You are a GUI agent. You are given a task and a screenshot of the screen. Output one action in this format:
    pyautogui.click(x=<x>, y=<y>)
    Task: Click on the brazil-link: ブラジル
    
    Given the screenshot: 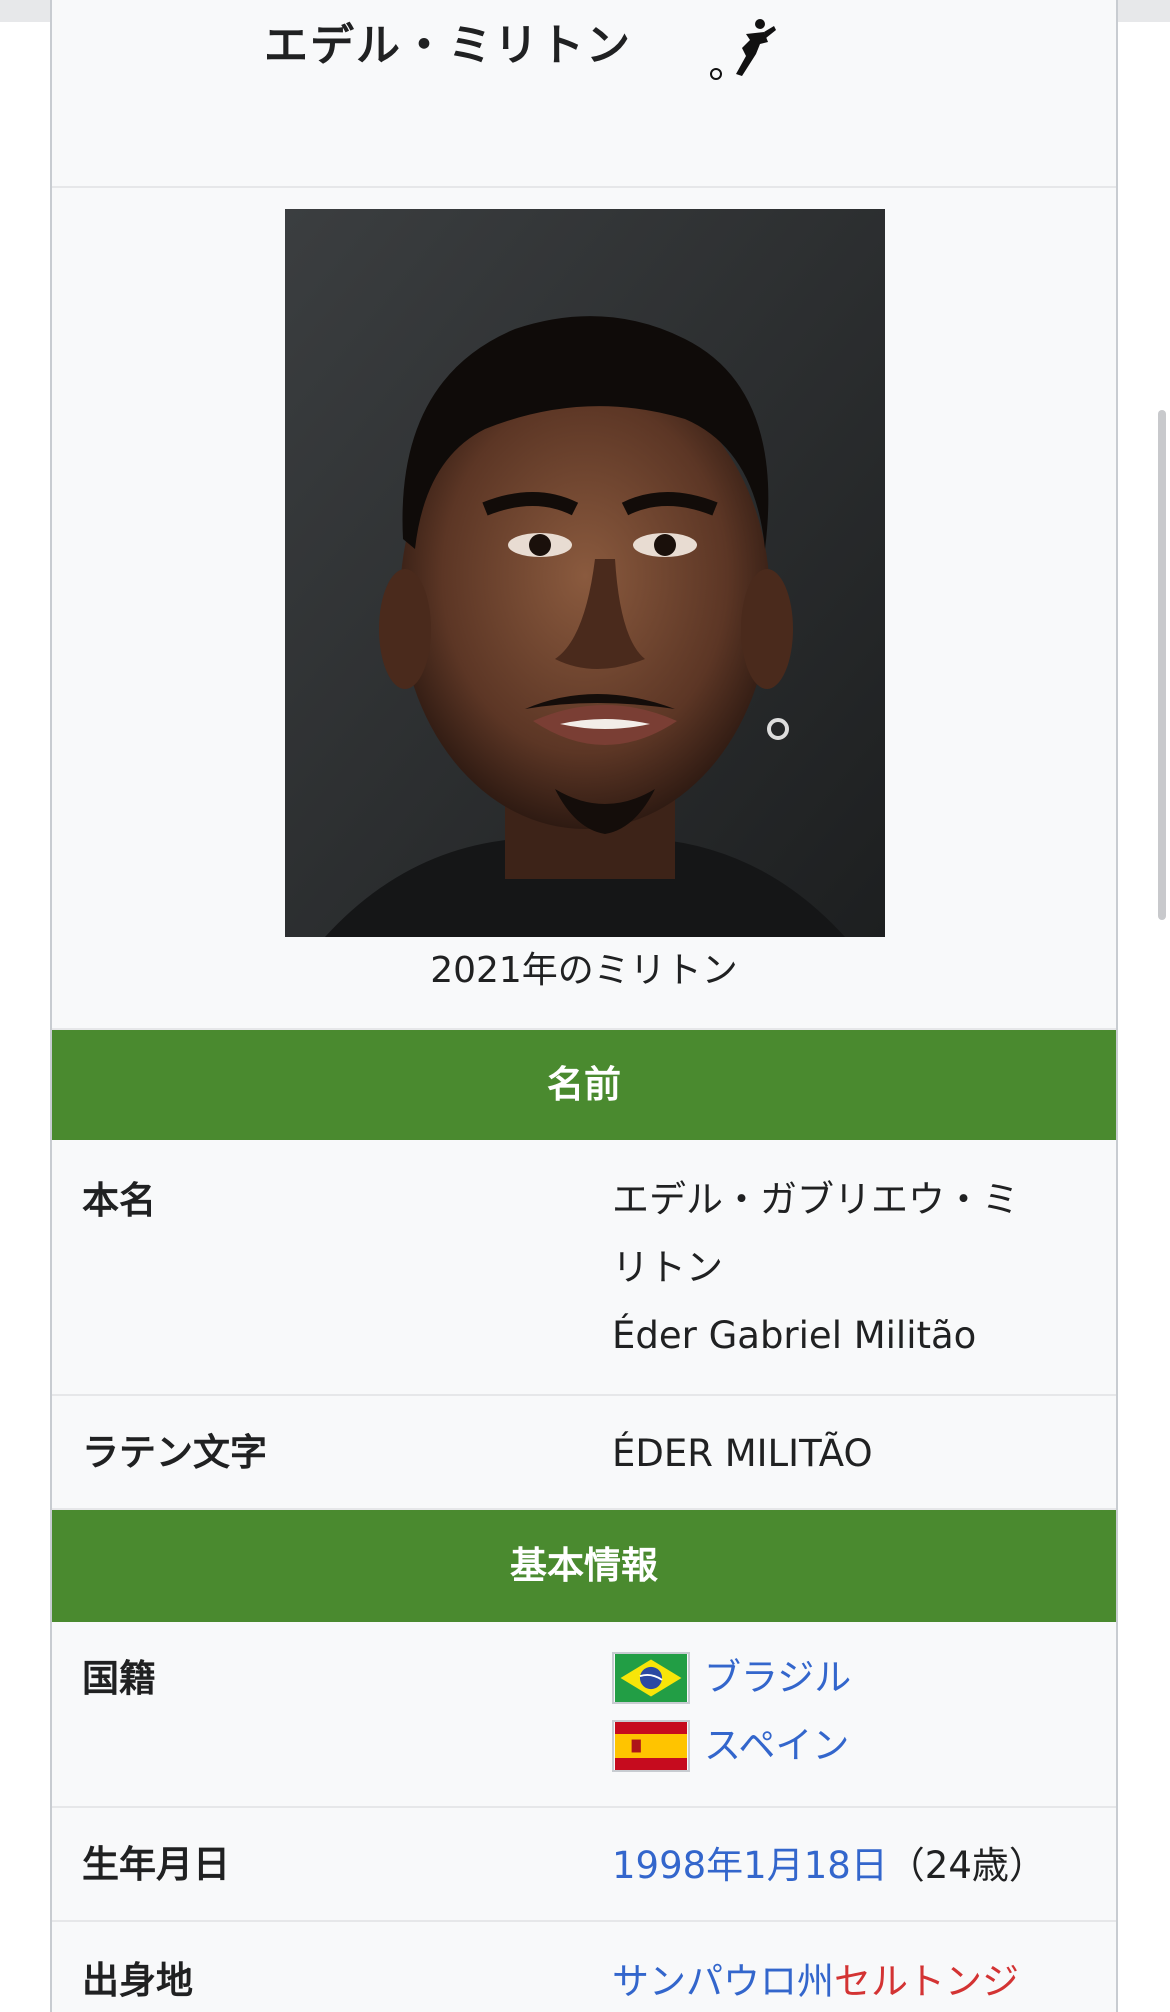 What is the action you would take?
    pyautogui.click(x=777, y=1678)
    